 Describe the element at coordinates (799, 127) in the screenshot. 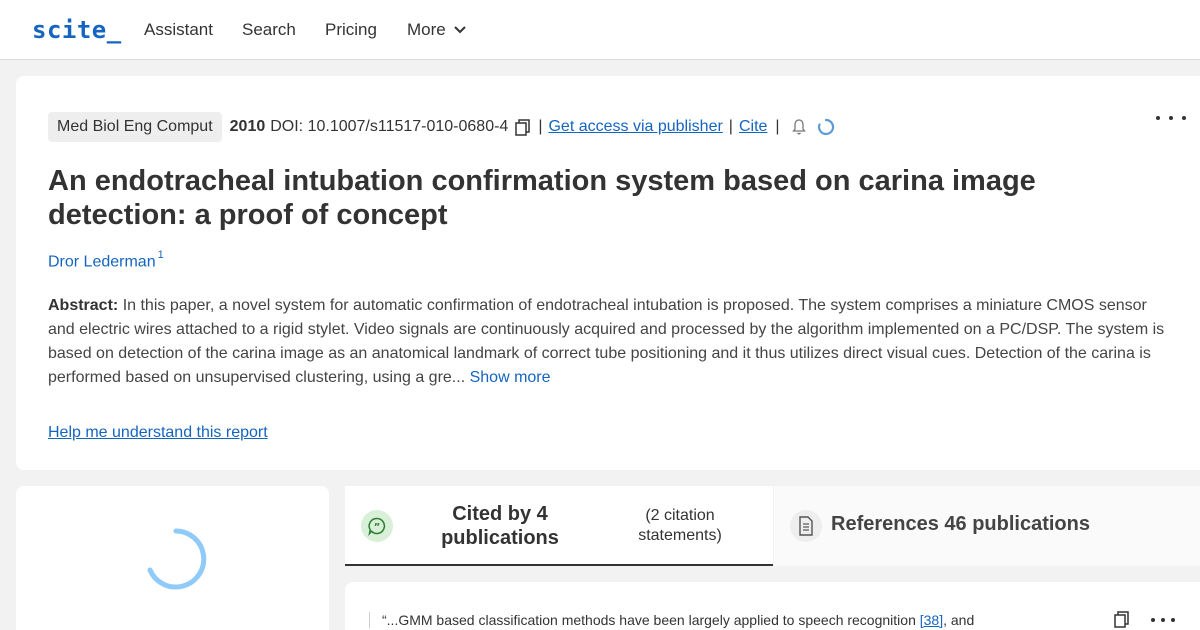

I see `bell-icon` at that location.